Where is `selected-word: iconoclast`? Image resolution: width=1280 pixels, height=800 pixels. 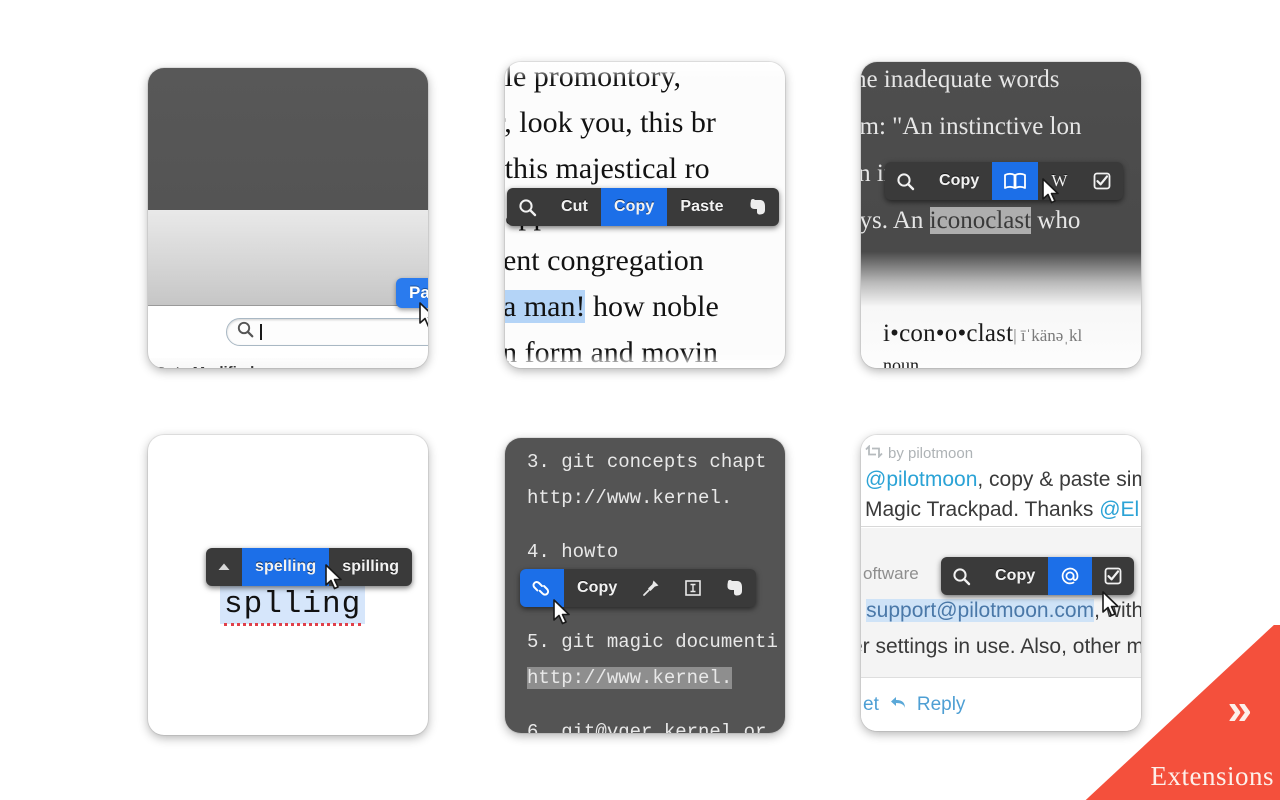
selected-word: iconoclast is located at coordinates (980, 220).